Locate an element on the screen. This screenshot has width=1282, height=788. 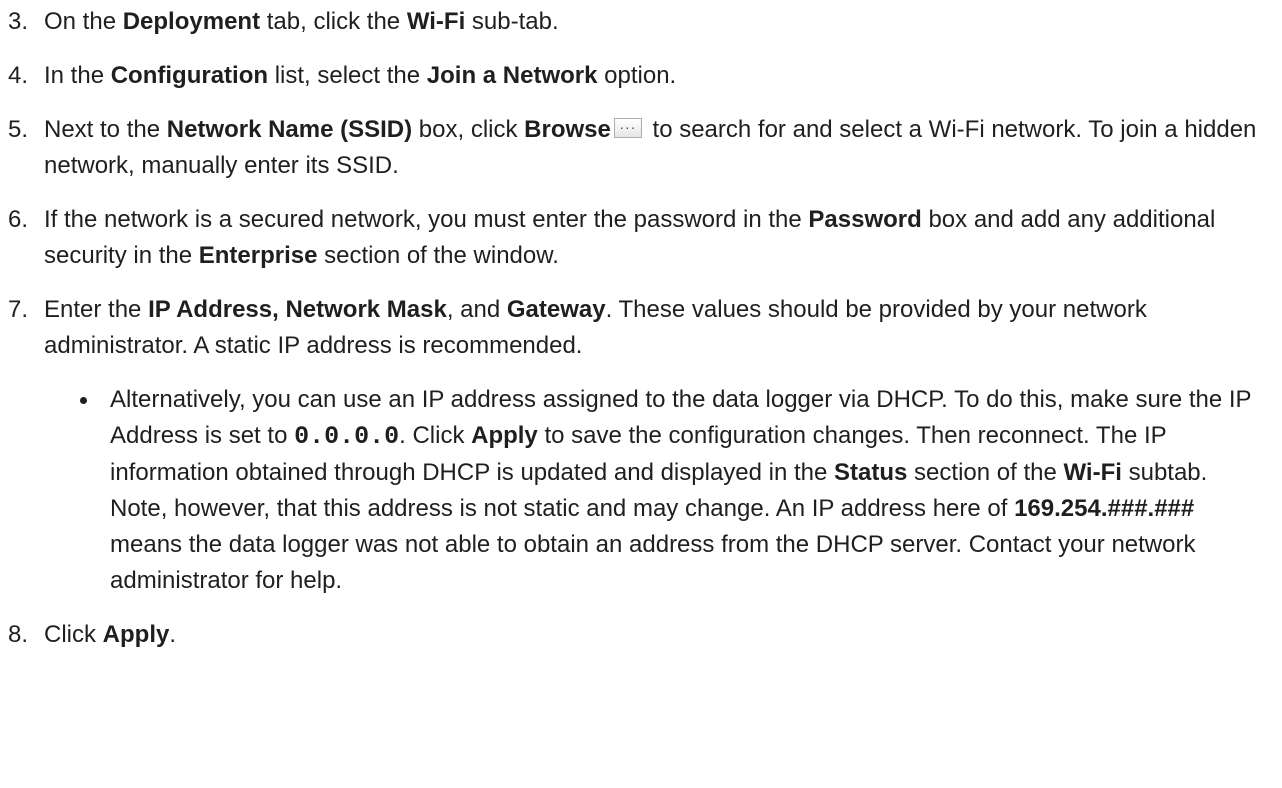
ui-term-status: Status is located at coordinates (871, 472).